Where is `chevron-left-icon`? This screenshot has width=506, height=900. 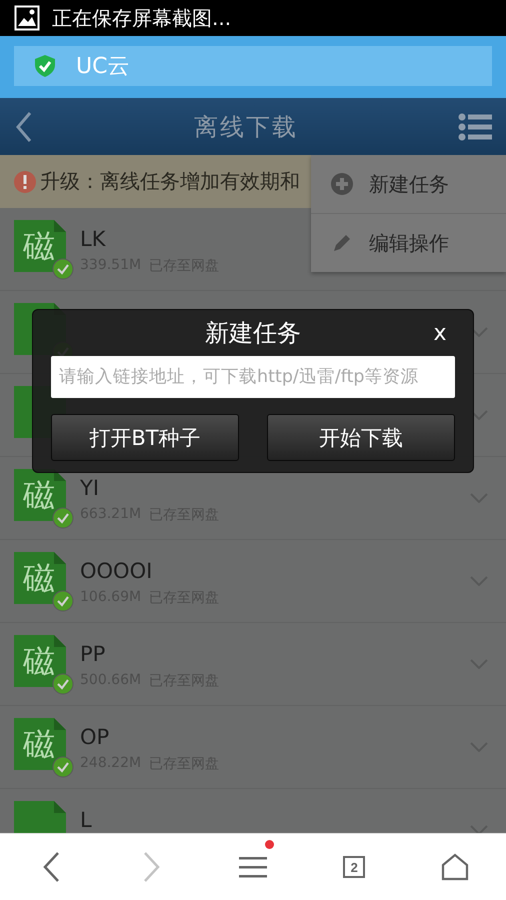
chevron-left-icon is located at coordinates (24, 126).